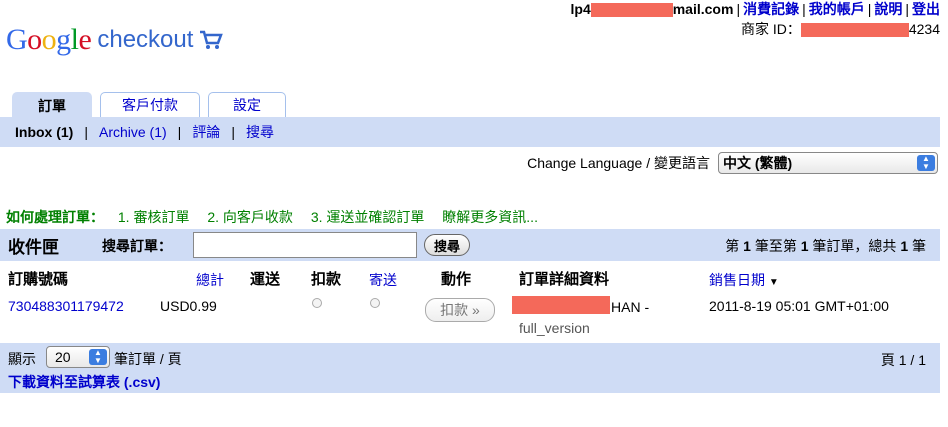  I want to click on tab-orders: 訂單, so click(52, 105).